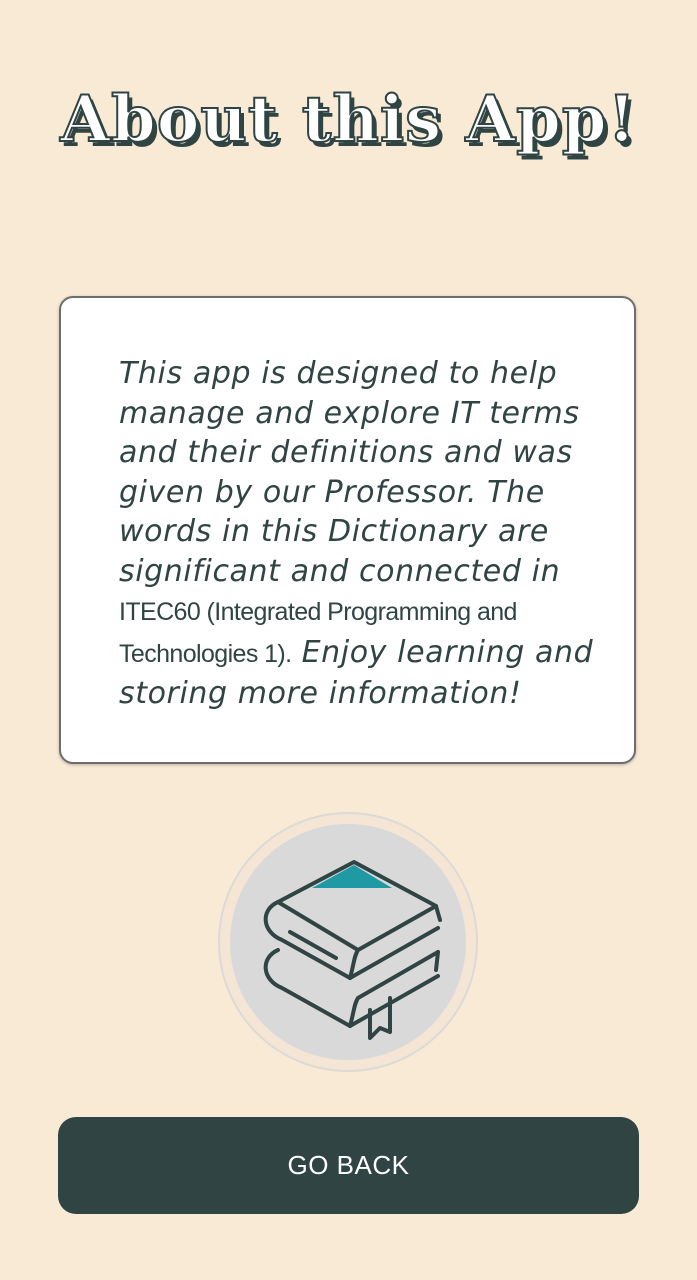  I want to click on books-stack-icon, so click(352, 950).